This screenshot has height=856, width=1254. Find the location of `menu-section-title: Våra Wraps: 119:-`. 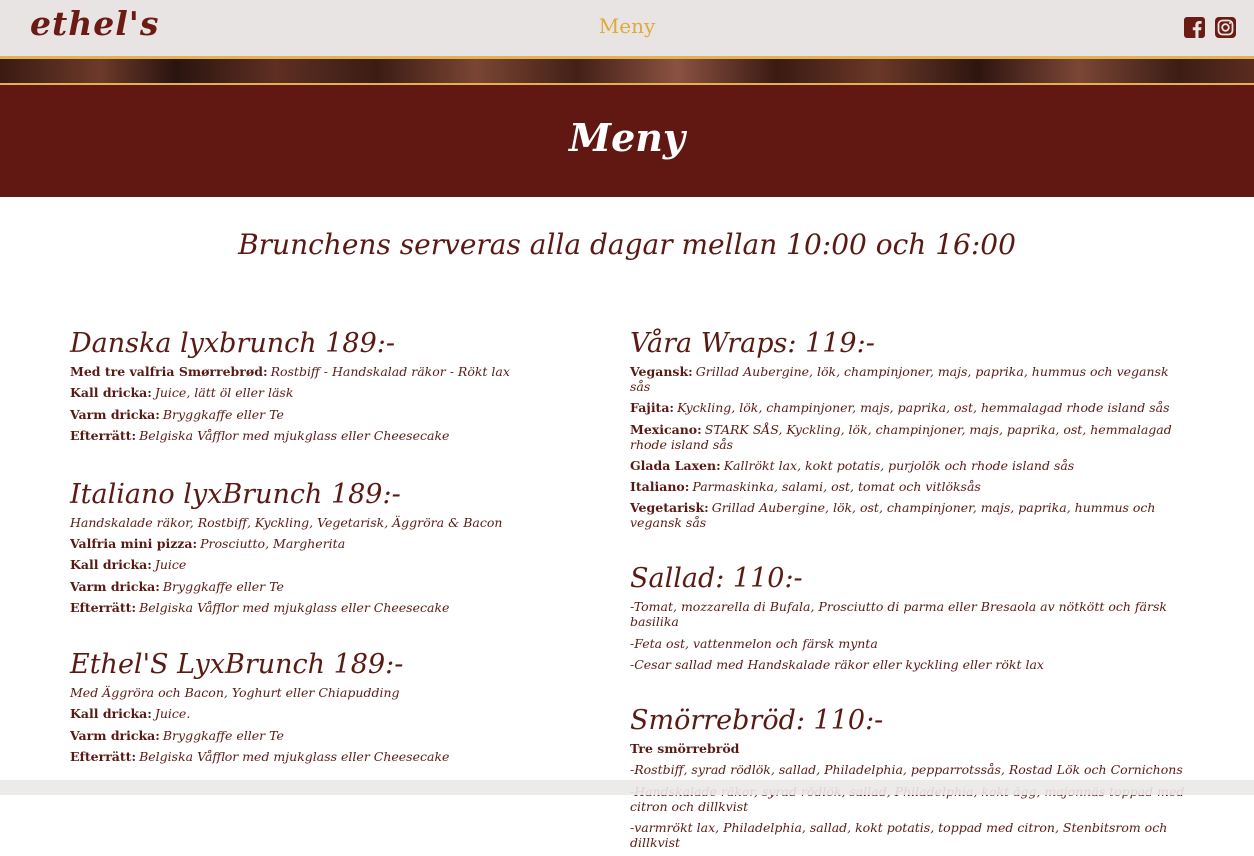

menu-section-title: Våra Wraps: 119:- is located at coordinates (752, 343).